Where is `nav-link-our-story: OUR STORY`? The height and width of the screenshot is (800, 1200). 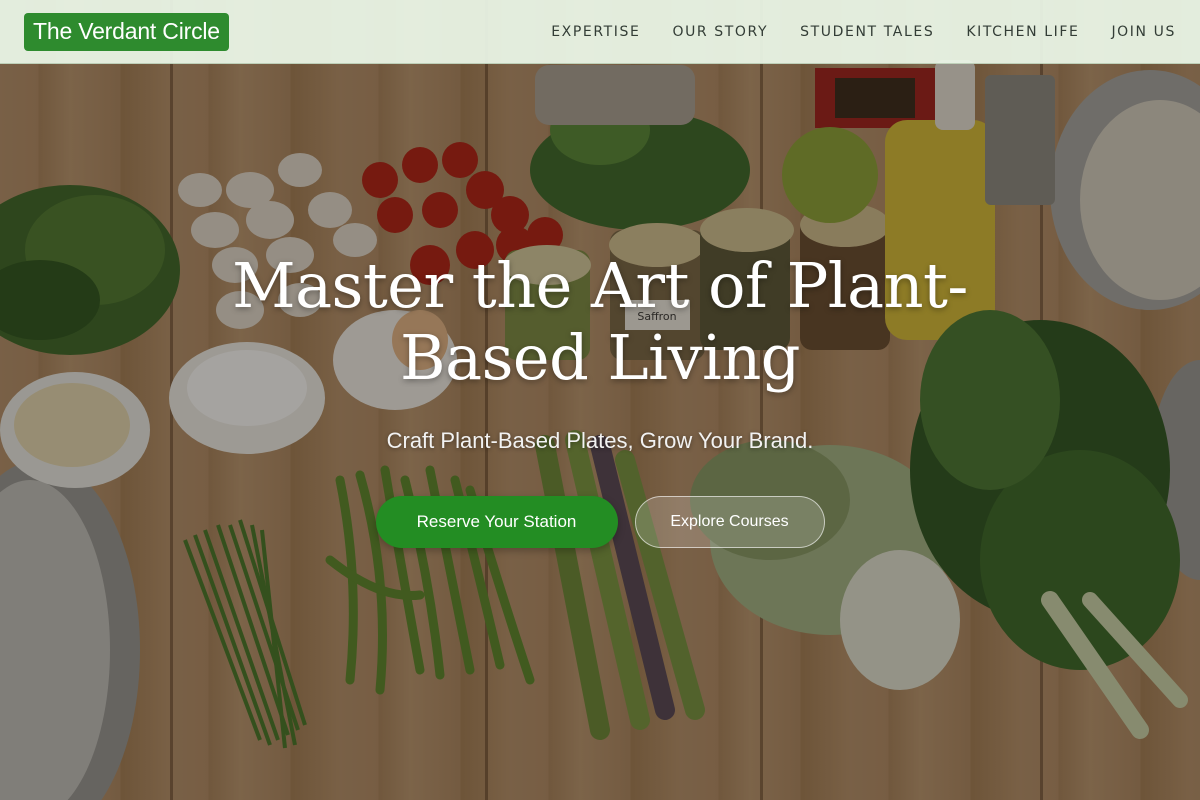
nav-link-our-story: OUR STORY is located at coordinates (720, 32).